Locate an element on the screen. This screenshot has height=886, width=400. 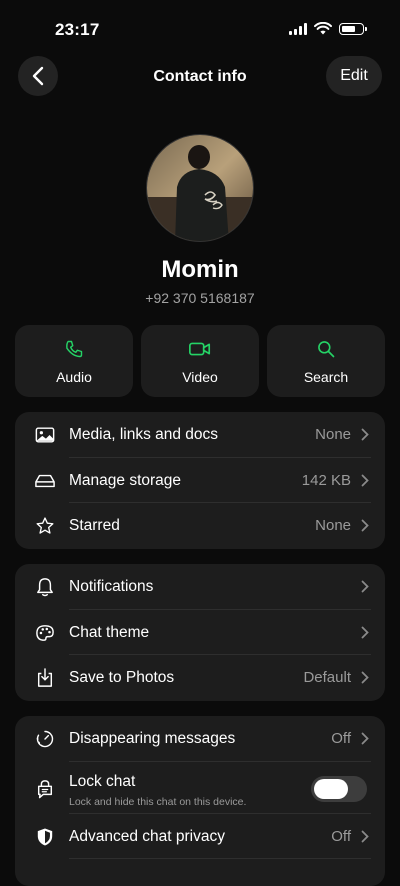
save-to-photos-row: Save to Photos Default is located at coordinates (200, 678).